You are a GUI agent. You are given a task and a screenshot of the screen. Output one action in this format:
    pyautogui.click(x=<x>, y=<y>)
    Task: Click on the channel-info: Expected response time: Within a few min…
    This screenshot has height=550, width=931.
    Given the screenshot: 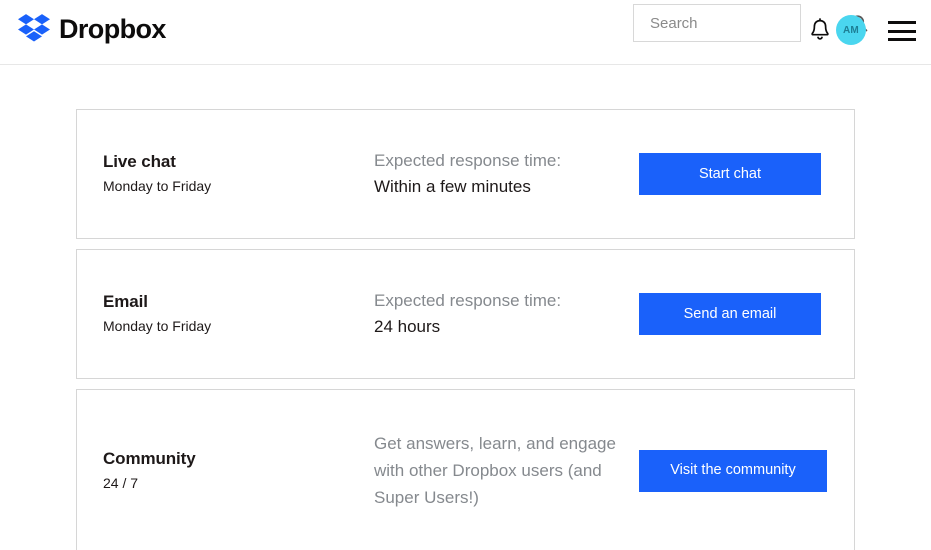 What is the action you would take?
    pyautogui.click(x=506, y=174)
    